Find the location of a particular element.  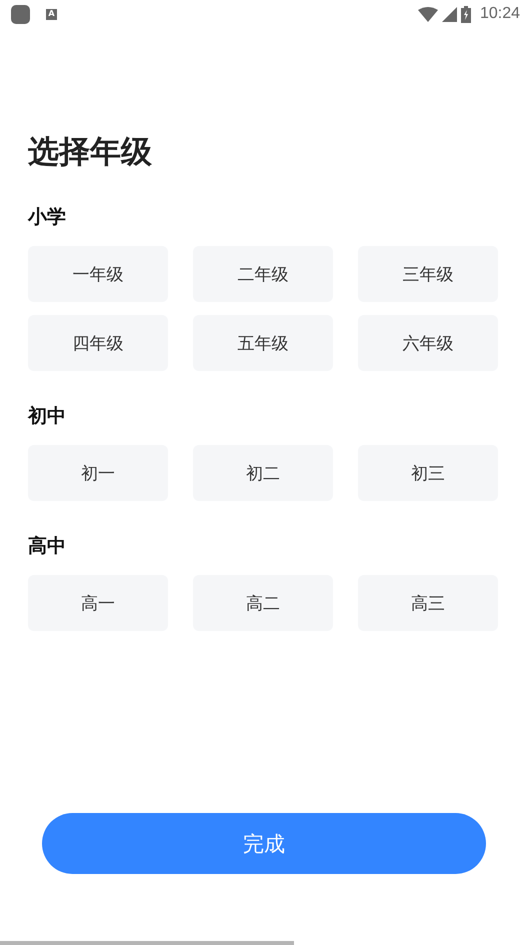

grade-option: 三年级 is located at coordinates (428, 274).